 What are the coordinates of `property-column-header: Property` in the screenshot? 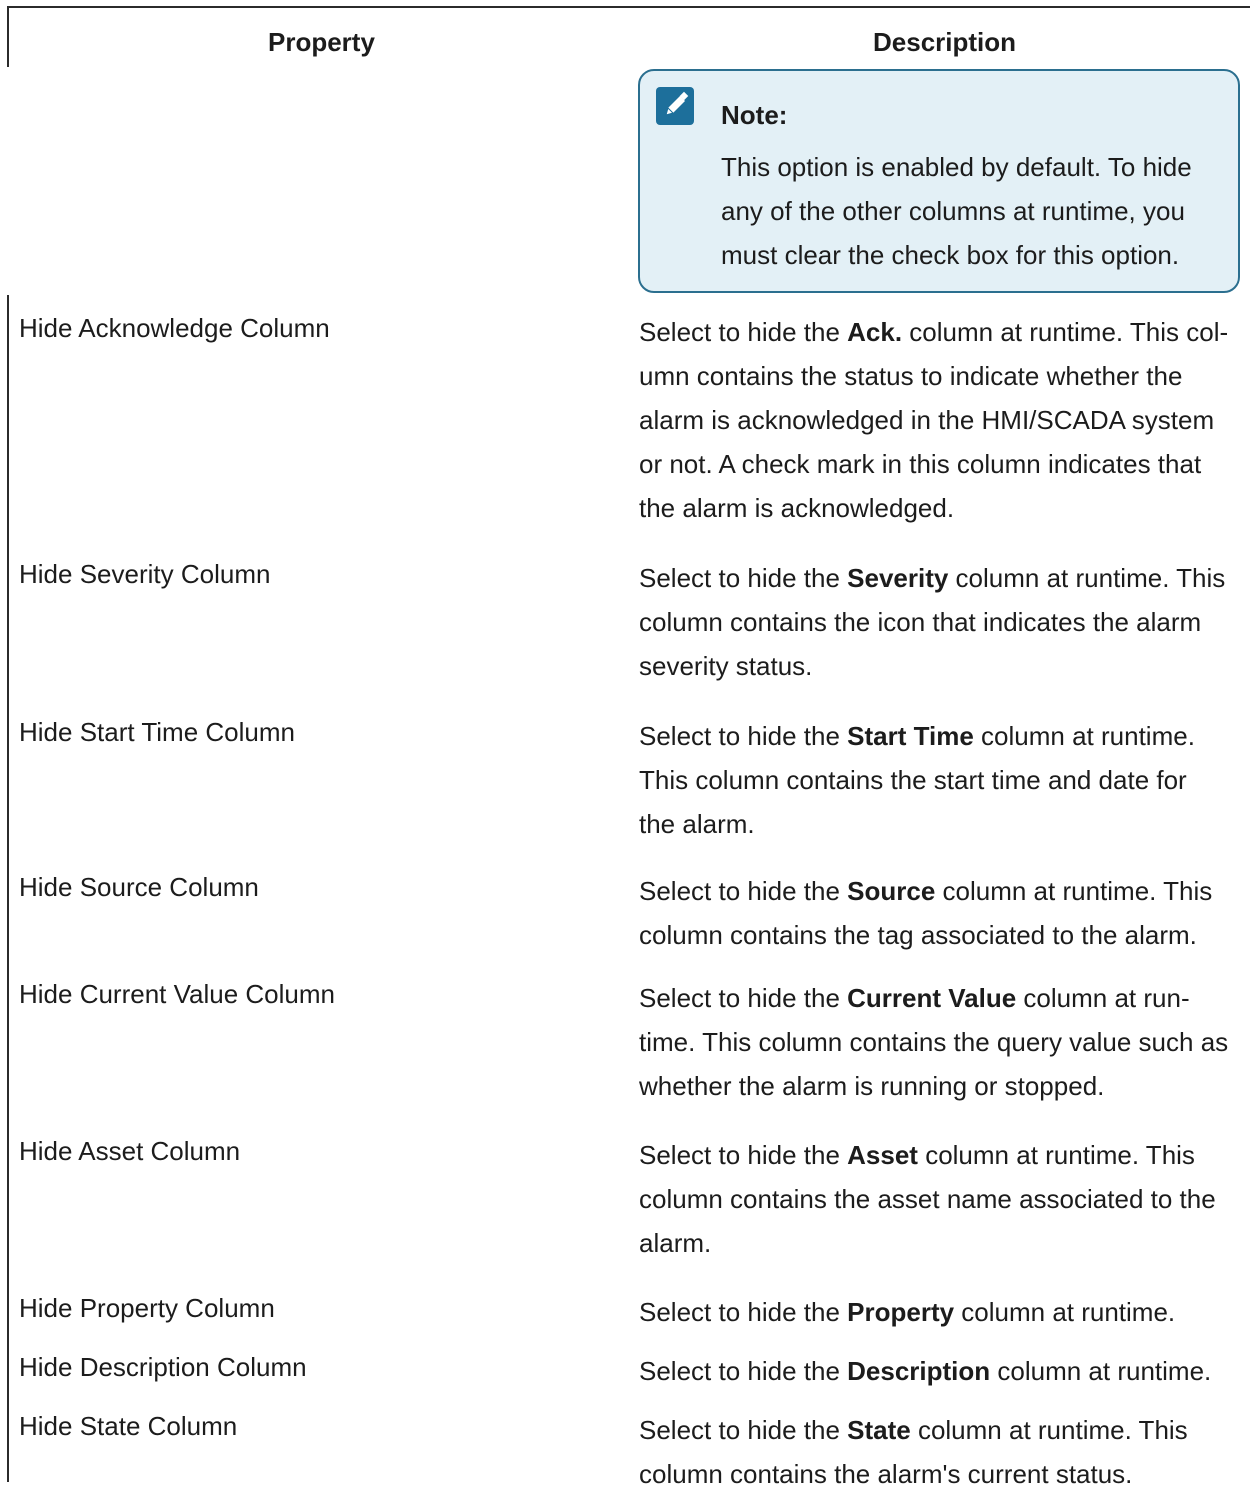 It's located at (321, 42).